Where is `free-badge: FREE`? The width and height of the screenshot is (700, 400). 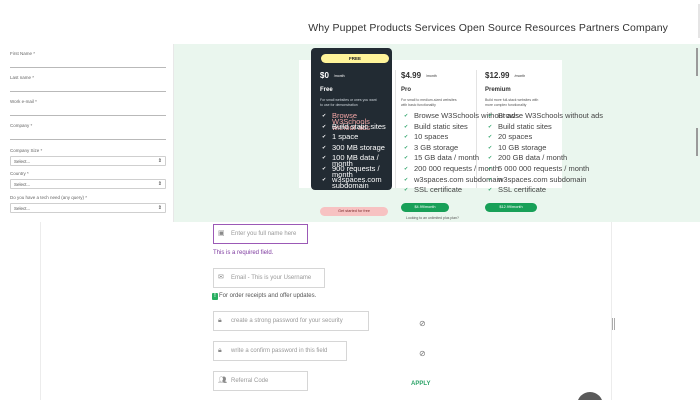 free-badge: FREE is located at coordinates (355, 58).